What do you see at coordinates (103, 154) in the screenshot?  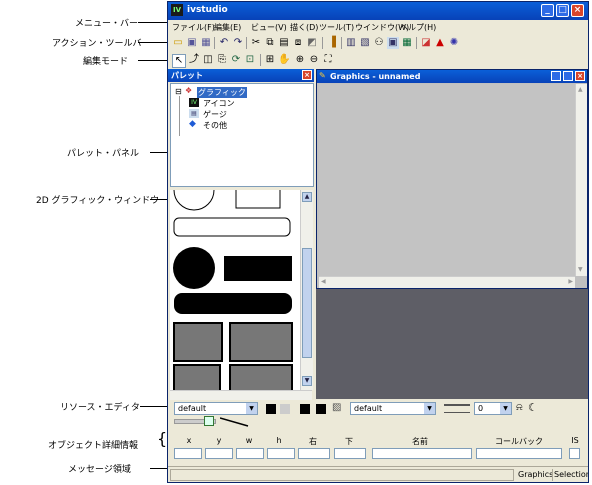 I see `callout-palette: パレット・パネル` at bounding box center [103, 154].